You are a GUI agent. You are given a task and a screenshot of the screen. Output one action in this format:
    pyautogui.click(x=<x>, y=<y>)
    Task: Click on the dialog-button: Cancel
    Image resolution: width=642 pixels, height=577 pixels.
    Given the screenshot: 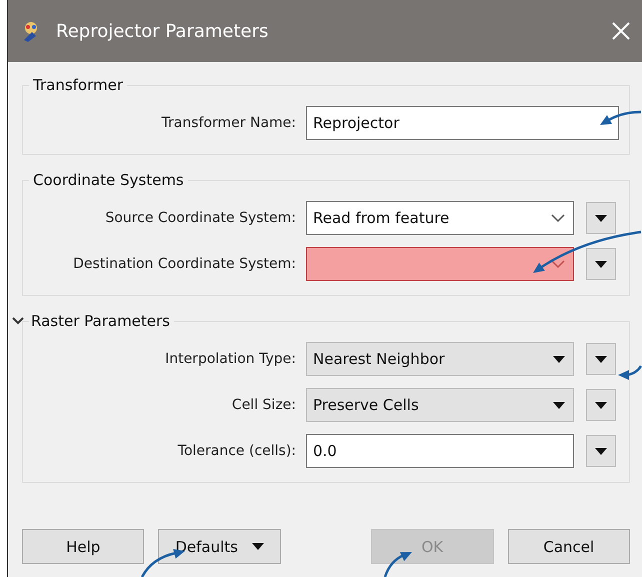 What is the action you would take?
    pyautogui.click(x=569, y=546)
    